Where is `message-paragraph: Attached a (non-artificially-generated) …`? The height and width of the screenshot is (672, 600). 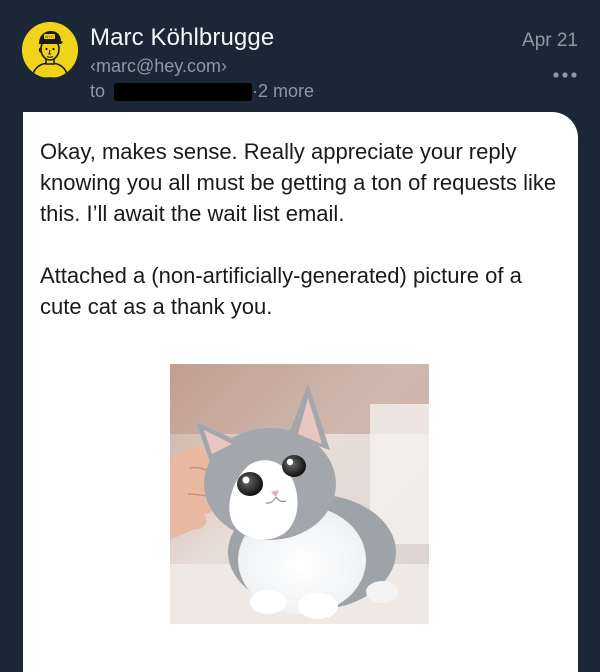
message-paragraph: Attached a (non-artificially-generated) … is located at coordinates (281, 291).